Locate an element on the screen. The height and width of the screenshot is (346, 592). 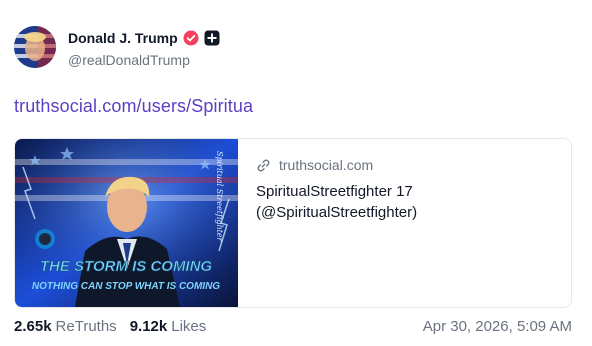
author-display-name: Donald J. Trump is located at coordinates (123, 38).